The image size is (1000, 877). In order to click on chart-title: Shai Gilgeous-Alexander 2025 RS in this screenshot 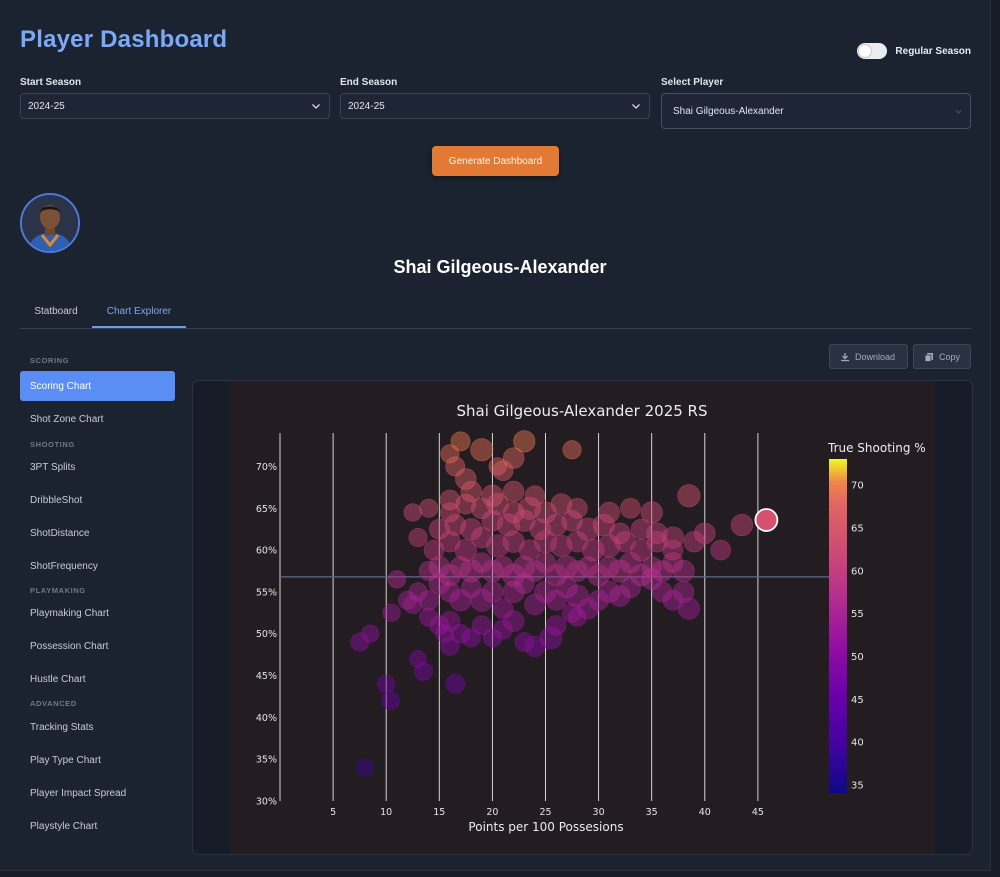, I will do `click(582, 411)`.